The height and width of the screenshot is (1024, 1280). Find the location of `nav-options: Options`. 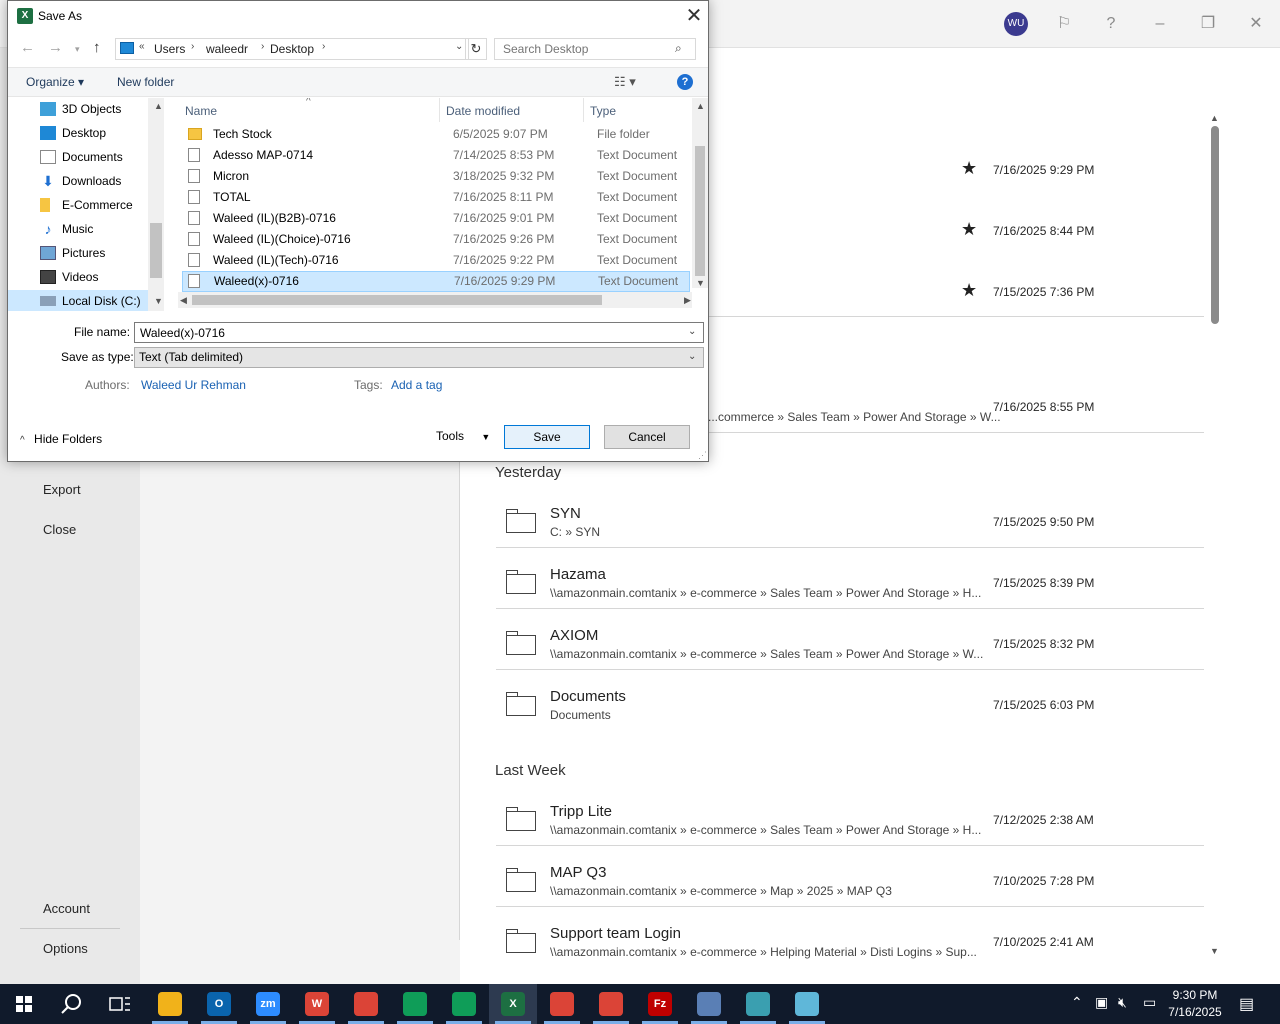

nav-options: Options is located at coordinates (65, 948).